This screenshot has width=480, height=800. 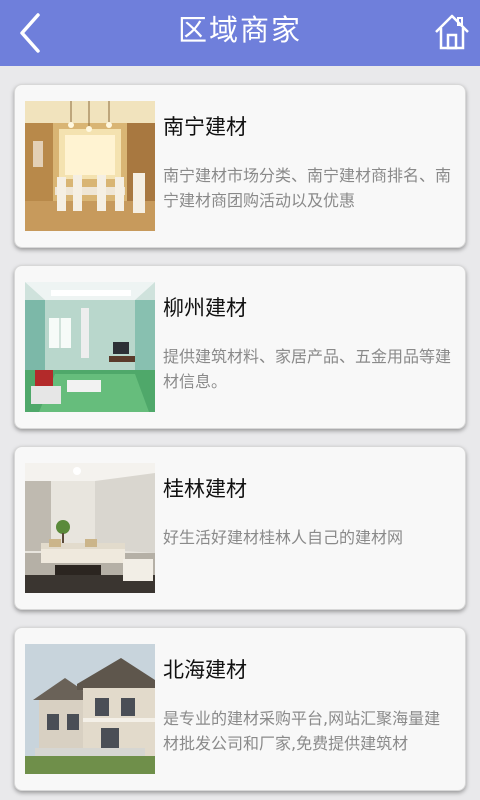 What do you see at coordinates (307, 188) in the screenshot?
I see `merchant-description: 南宁建材市场分类、南宁建材商排名、南宁建材商团购活动以及优惠` at bounding box center [307, 188].